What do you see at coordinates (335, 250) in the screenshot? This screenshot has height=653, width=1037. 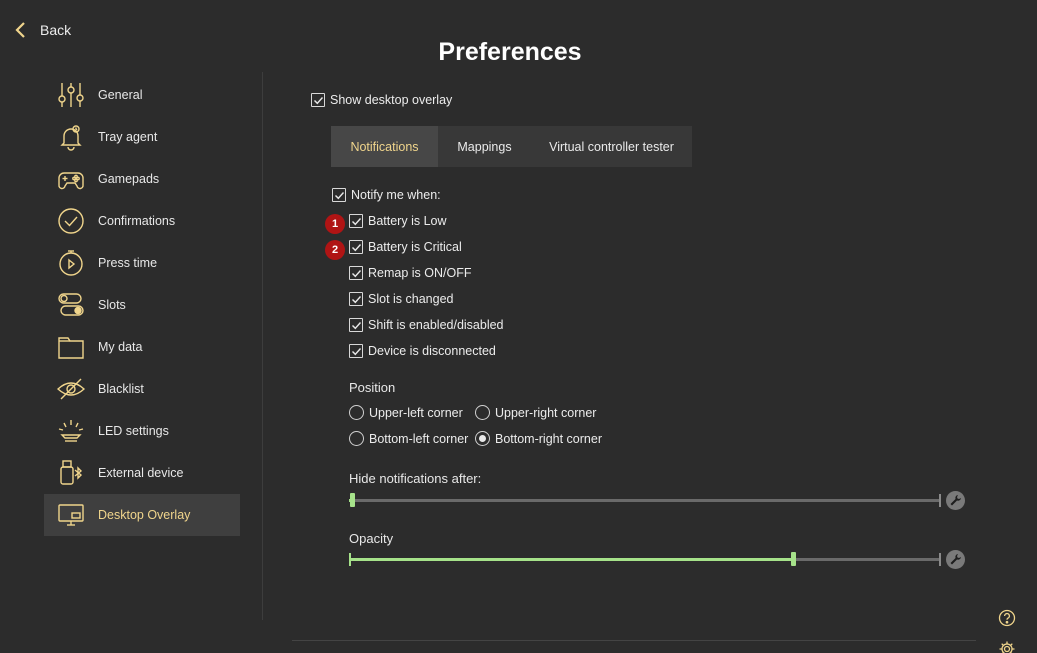 I see `step-badge-2: 2` at bounding box center [335, 250].